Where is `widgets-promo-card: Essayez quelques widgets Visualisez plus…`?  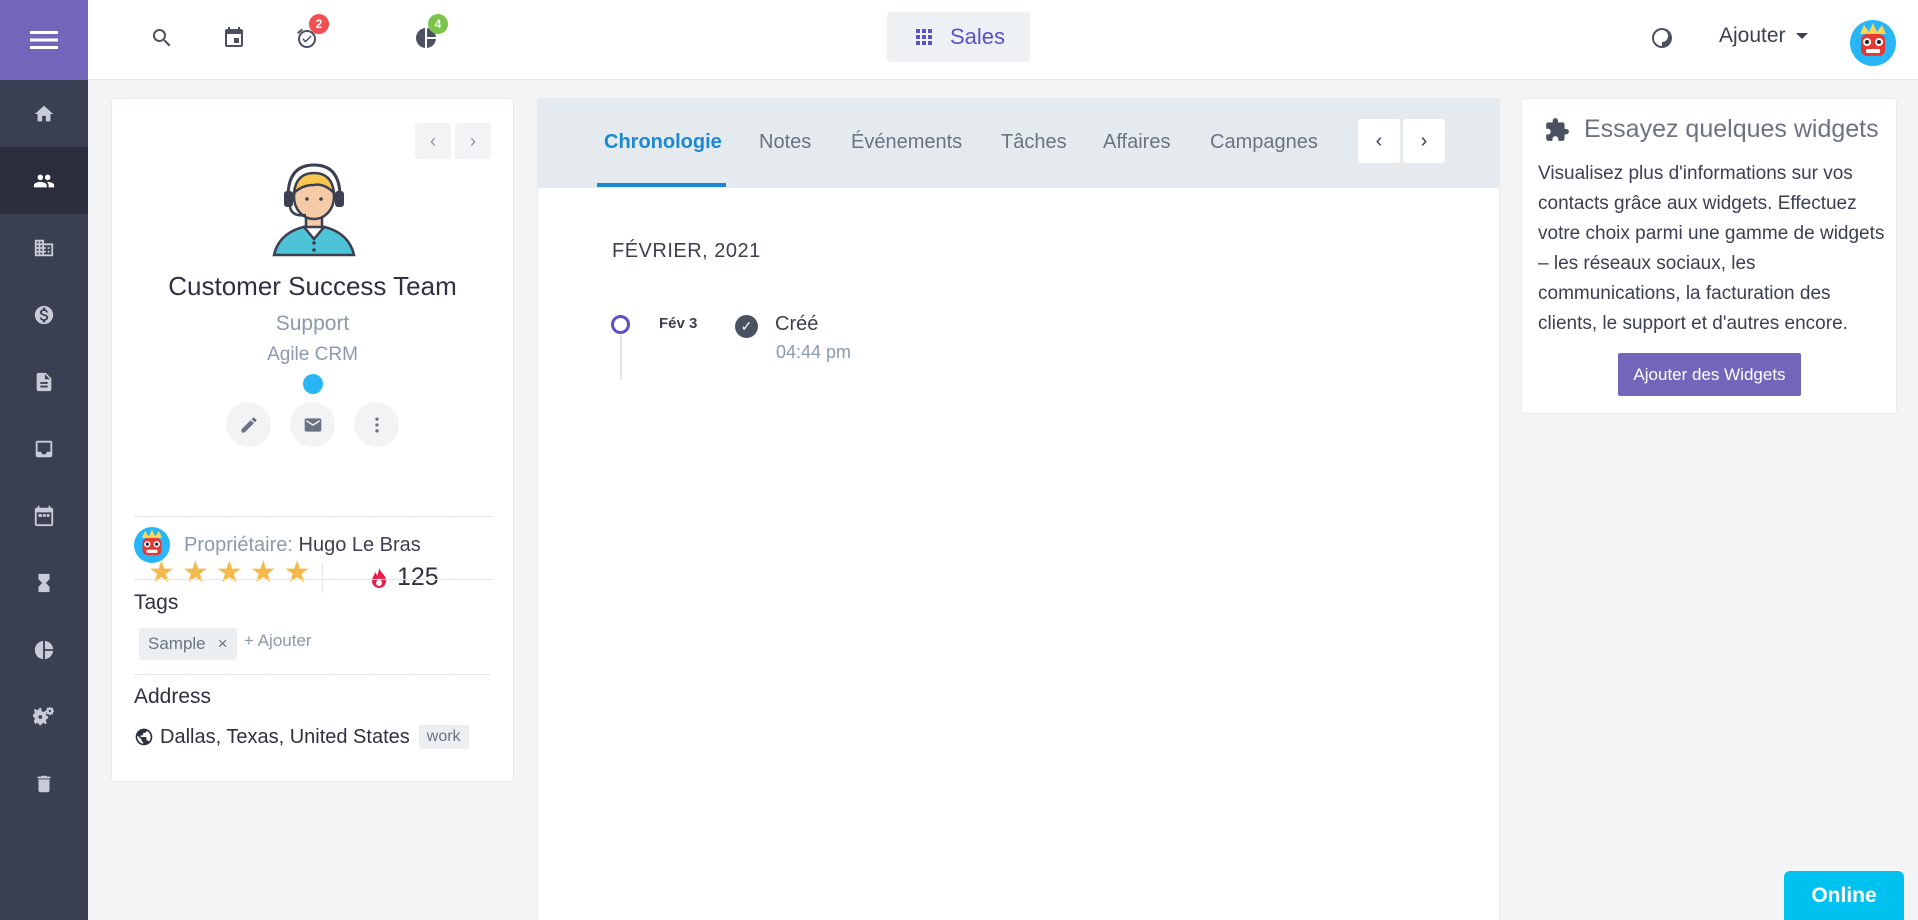
widgets-promo-card: Essayez quelques widgets Visualisez plus… is located at coordinates (1709, 256).